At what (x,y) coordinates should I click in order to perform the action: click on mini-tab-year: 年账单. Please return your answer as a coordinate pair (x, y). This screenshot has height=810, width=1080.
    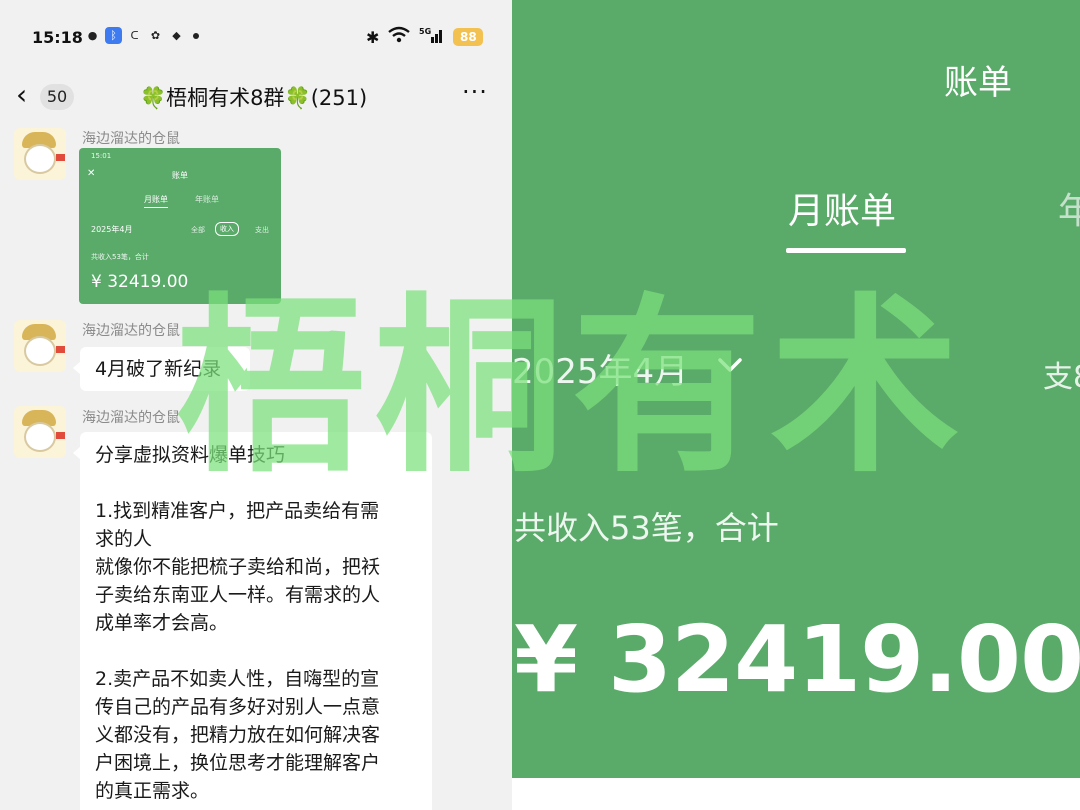
    Looking at the image, I should click on (207, 199).